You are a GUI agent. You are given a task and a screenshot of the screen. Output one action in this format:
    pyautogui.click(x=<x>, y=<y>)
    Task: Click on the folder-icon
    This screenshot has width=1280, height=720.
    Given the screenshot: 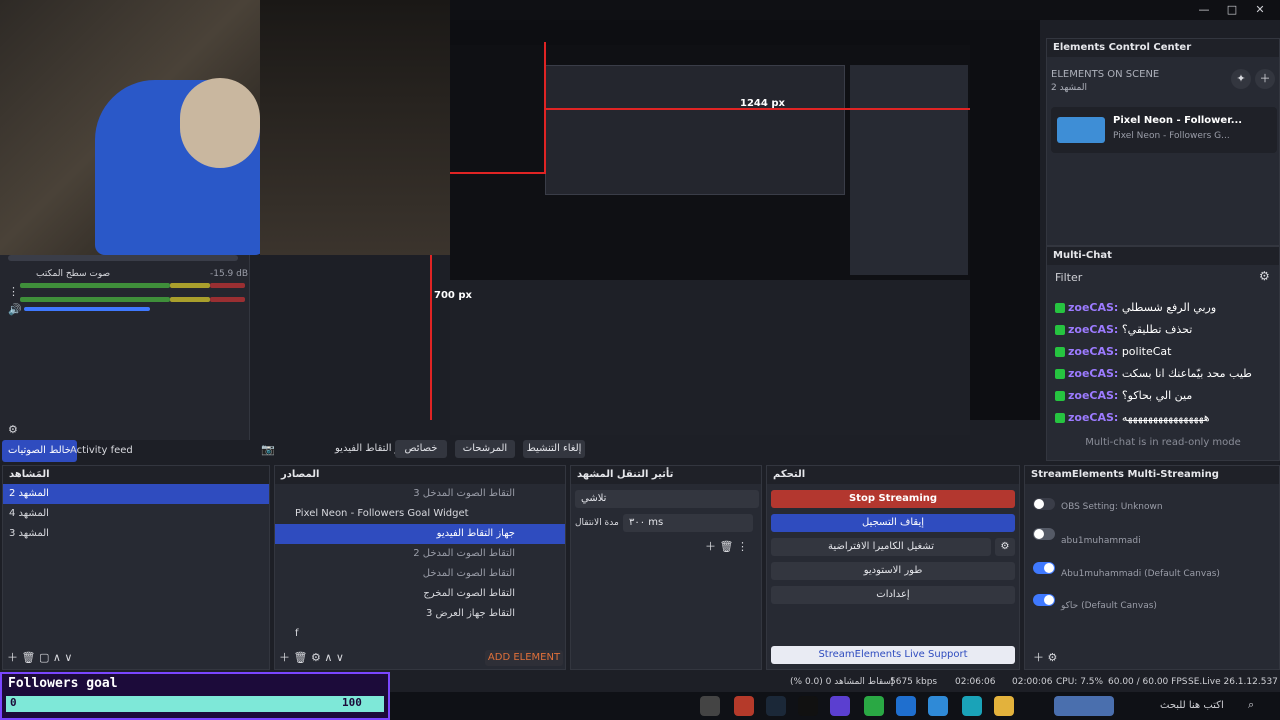 What is the action you would take?
    pyautogui.click(x=1004, y=706)
    